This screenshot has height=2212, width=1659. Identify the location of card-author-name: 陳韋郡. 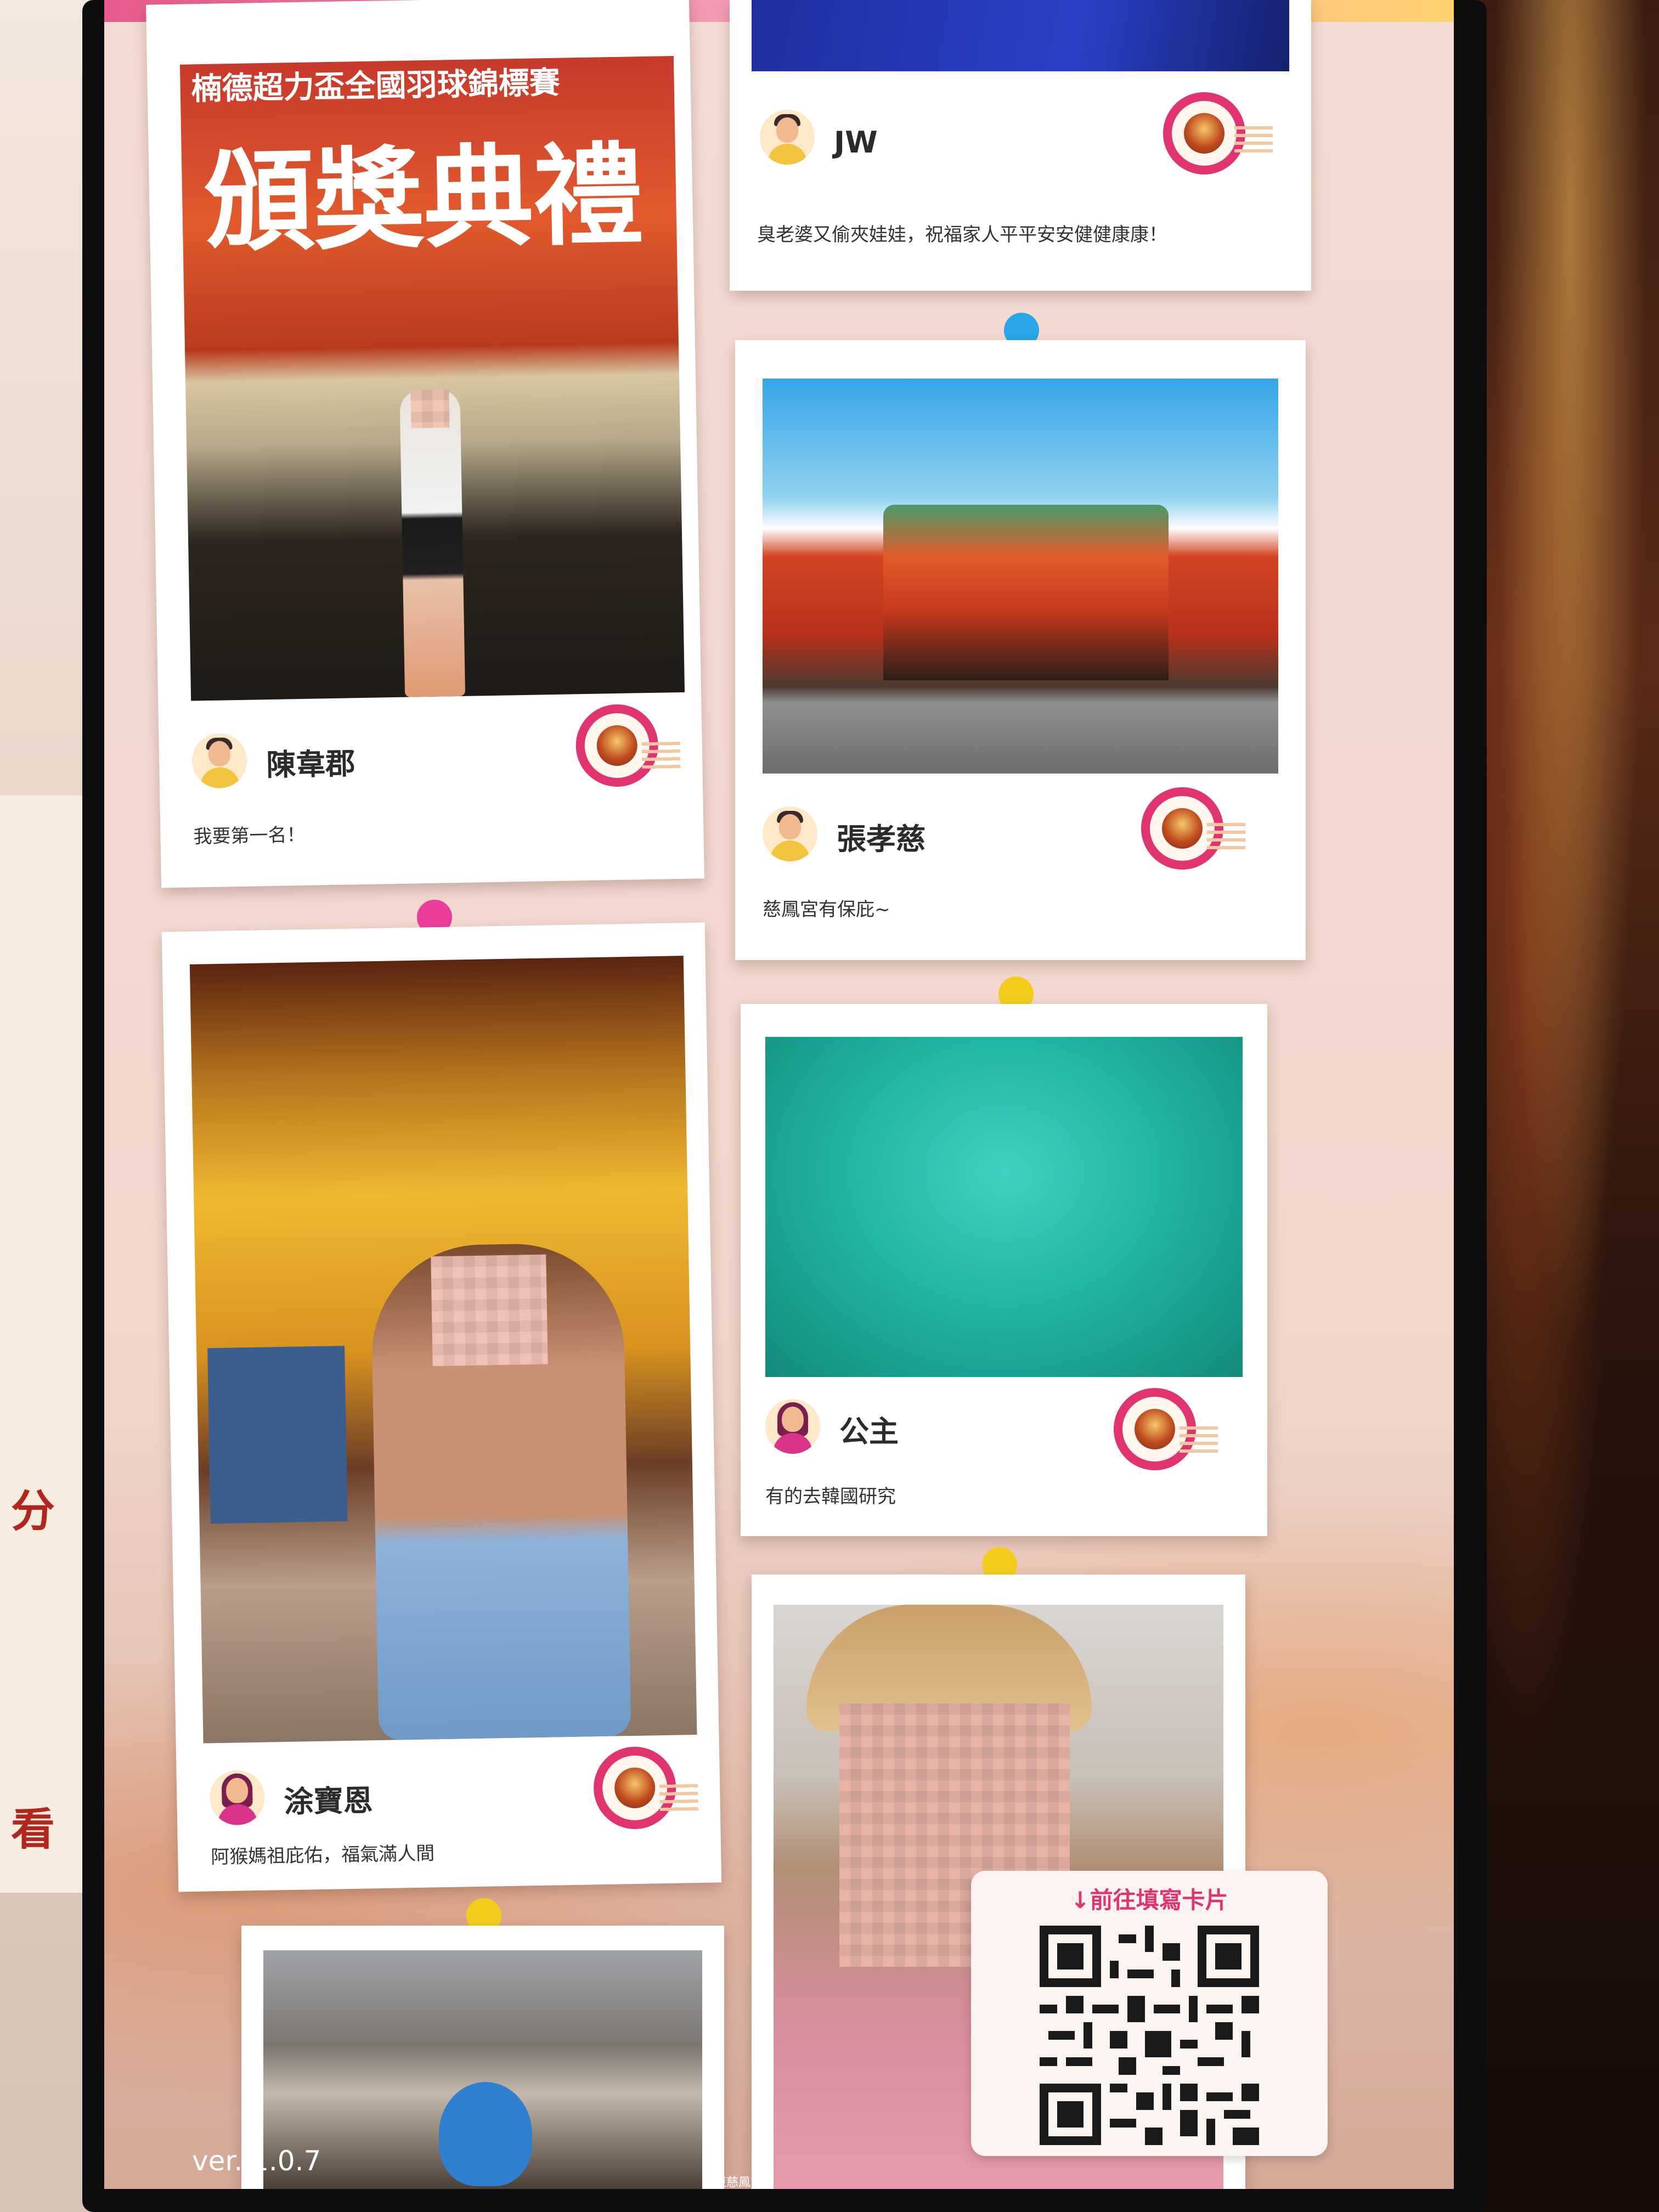
(311, 764).